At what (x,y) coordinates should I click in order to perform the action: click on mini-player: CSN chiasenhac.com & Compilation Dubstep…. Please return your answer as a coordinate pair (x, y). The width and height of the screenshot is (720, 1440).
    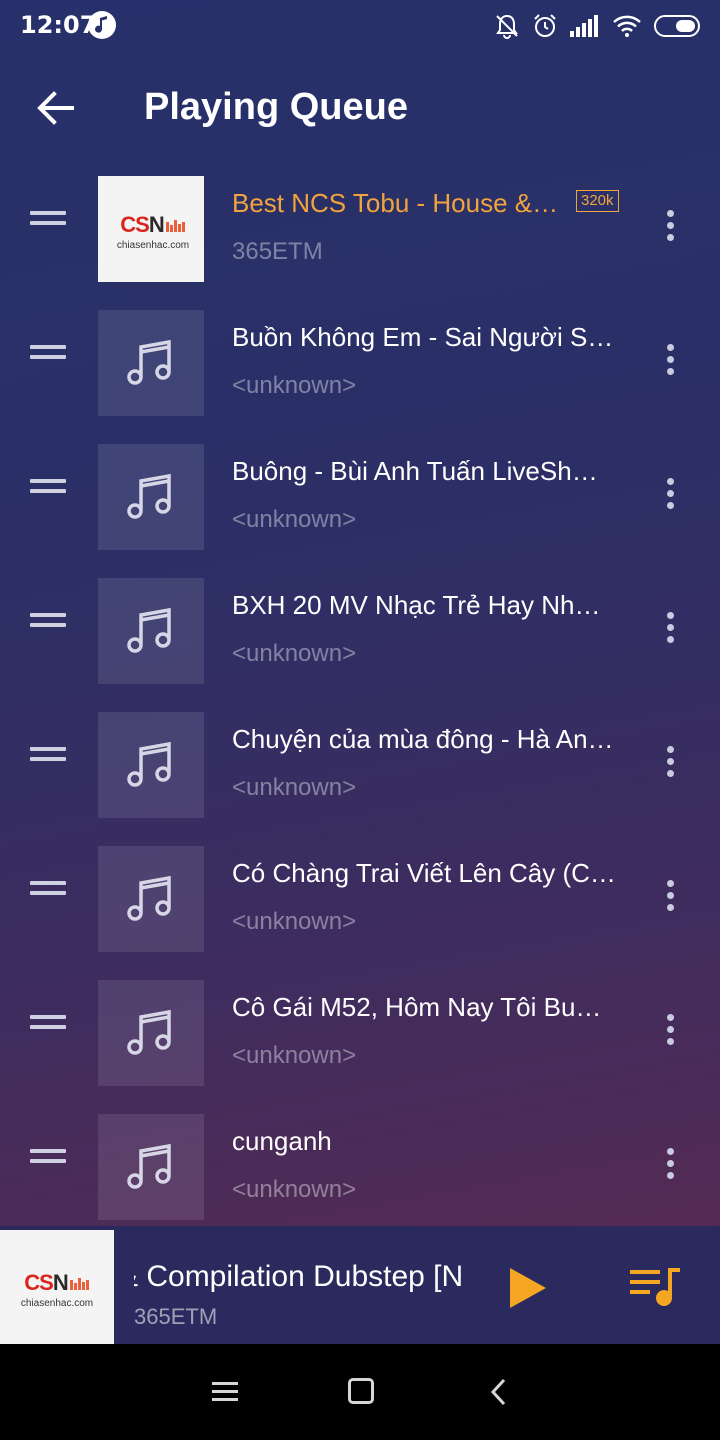
    Looking at the image, I should click on (360, 1285).